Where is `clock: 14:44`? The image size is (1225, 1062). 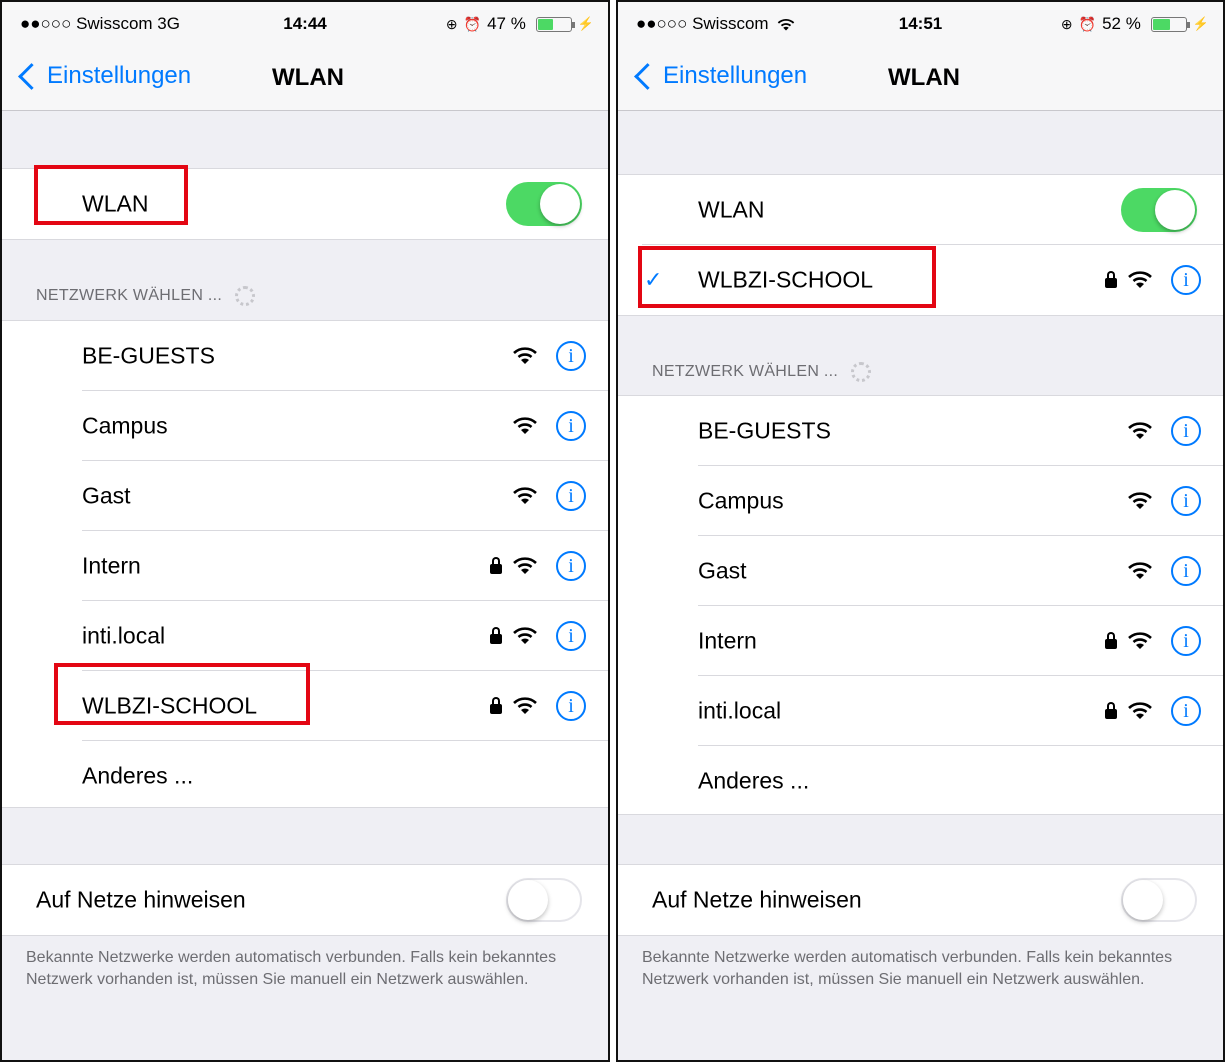
clock: 14:44 is located at coordinates (305, 23).